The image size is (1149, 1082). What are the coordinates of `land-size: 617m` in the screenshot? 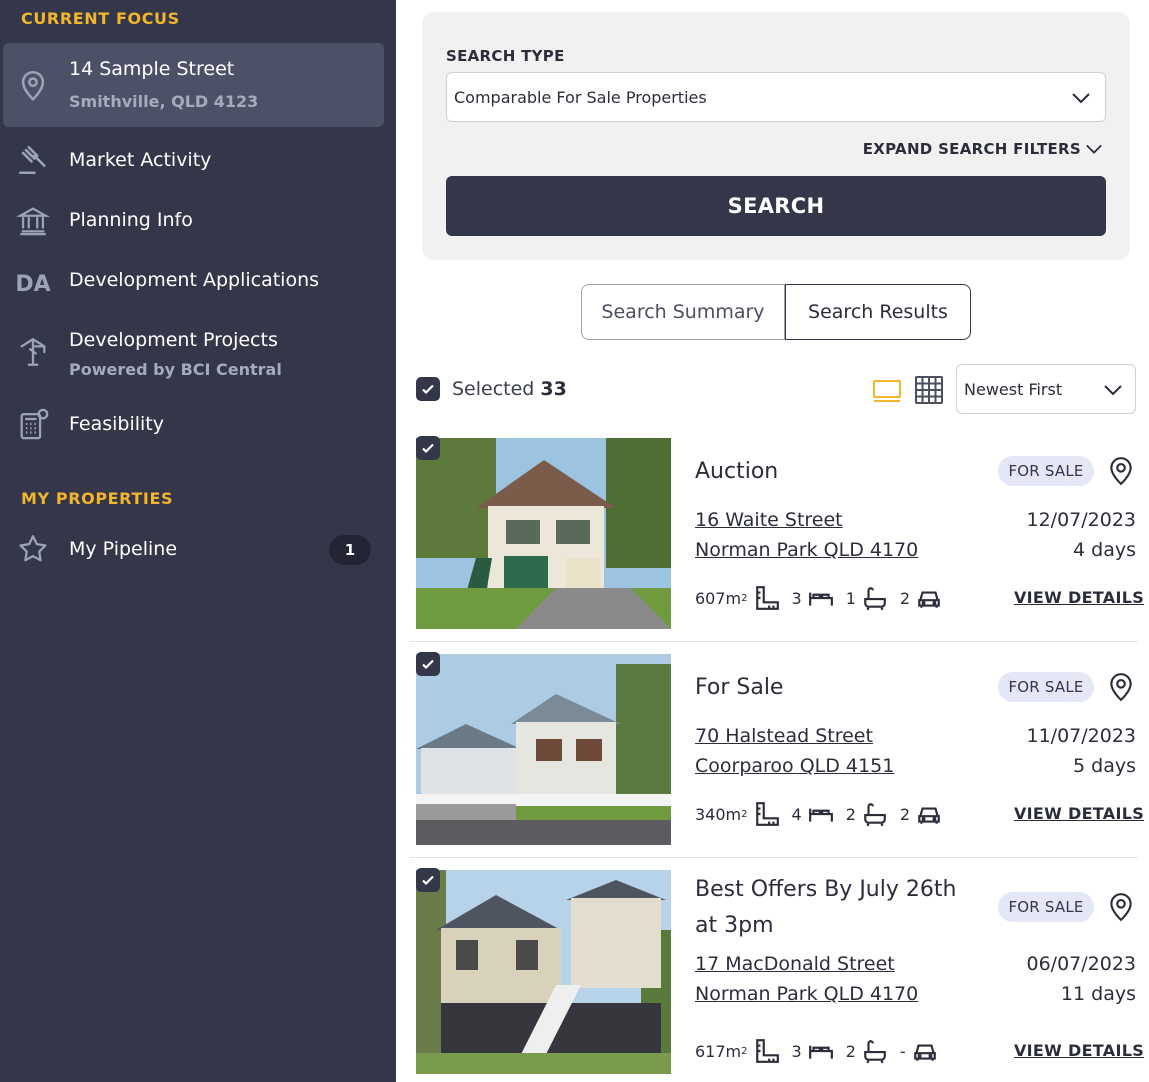 It's located at (718, 1051).